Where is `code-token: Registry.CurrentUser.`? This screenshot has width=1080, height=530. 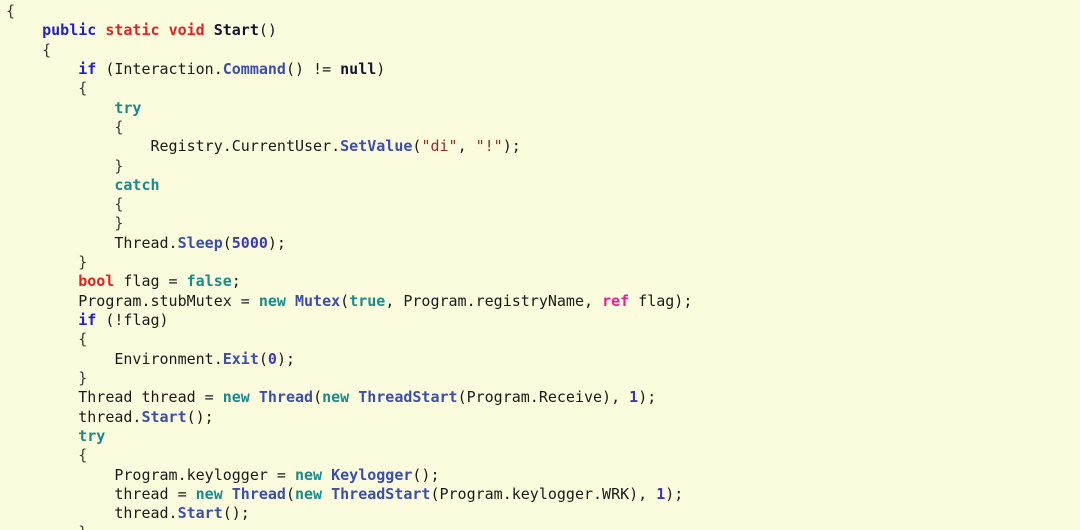
code-token: Registry.CurrentUser. is located at coordinates (245, 146).